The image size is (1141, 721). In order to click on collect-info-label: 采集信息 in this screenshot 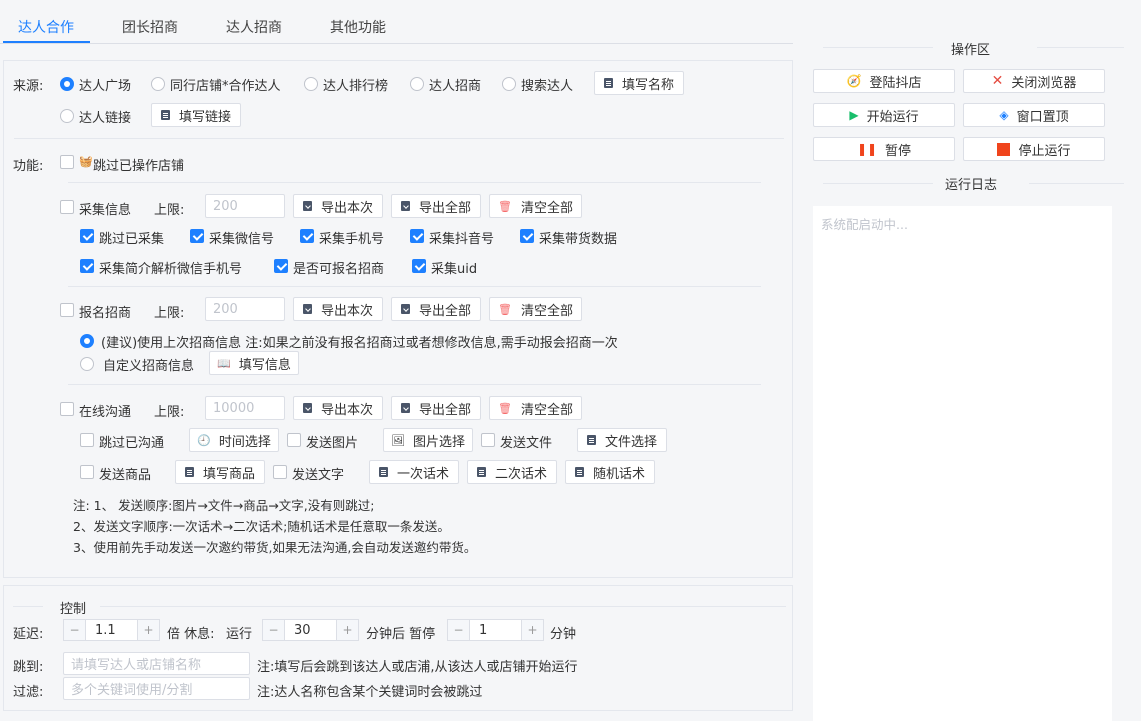, I will do `click(105, 210)`.